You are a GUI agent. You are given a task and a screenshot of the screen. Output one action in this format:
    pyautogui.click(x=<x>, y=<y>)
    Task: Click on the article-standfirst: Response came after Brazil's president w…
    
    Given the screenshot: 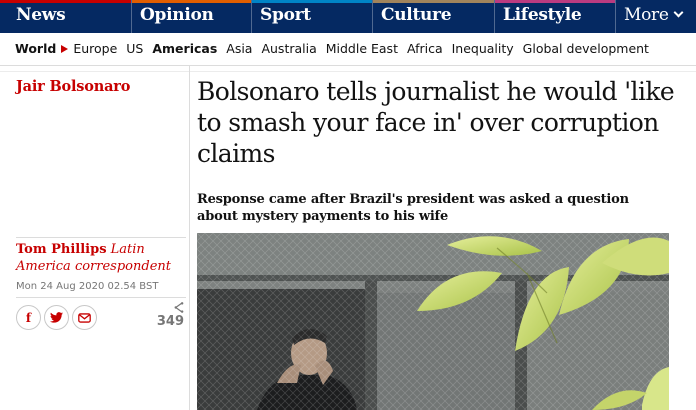 What is the action you would take?
    pyautogui.click(x=413, y=208)
    